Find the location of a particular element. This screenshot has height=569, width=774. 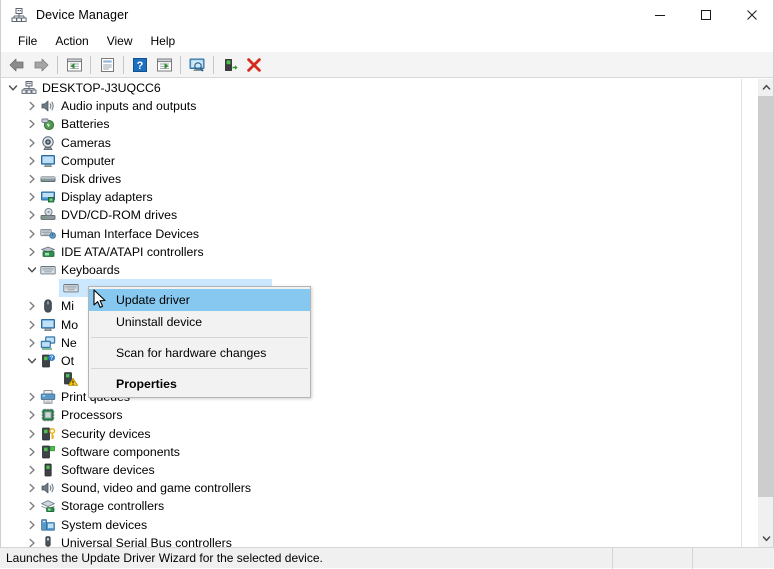

tree-row-processors: Processors is located at coordinates (371, 415).